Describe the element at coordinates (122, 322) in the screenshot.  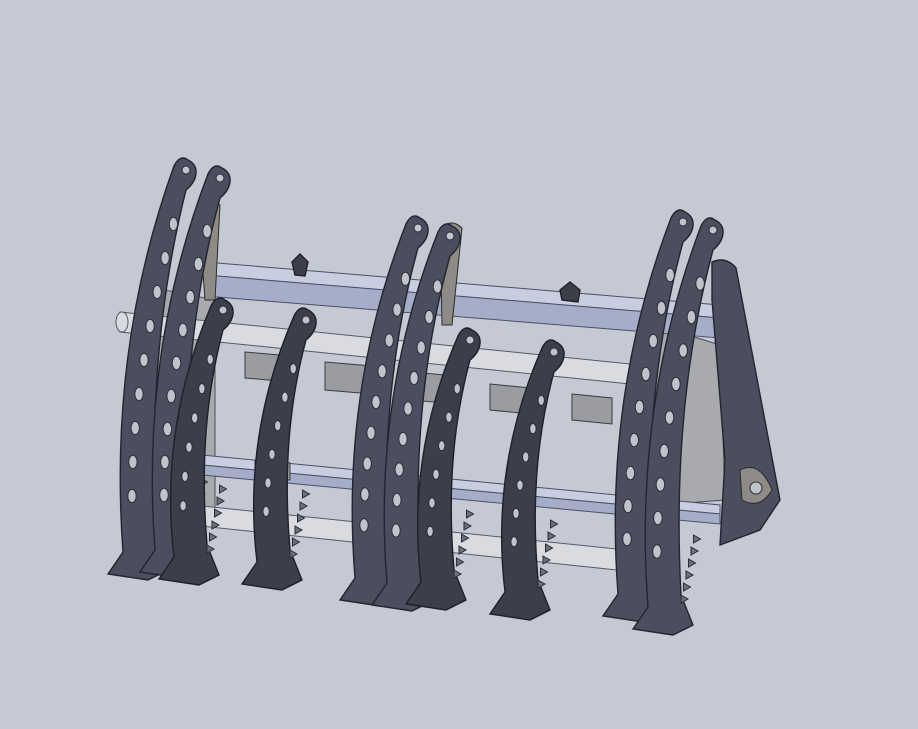
I see `upper-tube-end-left` at that location.